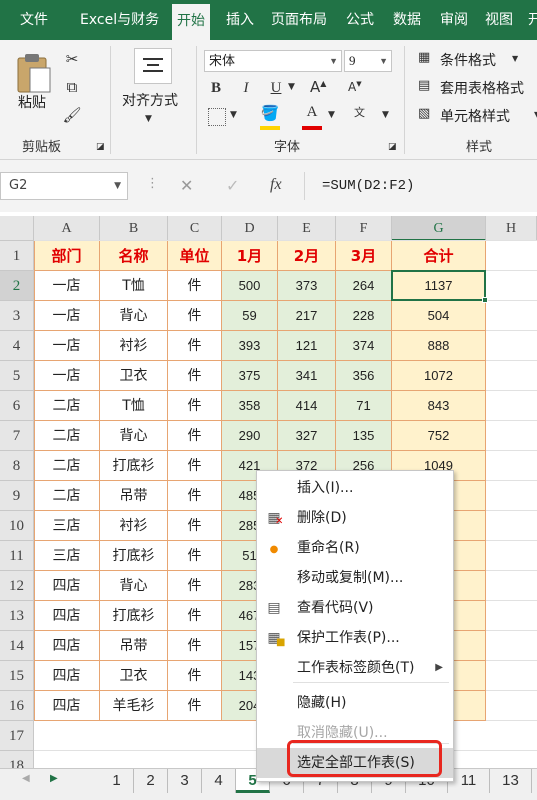 The width and height of the screenshot is (537, 800). I want to click on table-cell: 121, so click(307, 346).